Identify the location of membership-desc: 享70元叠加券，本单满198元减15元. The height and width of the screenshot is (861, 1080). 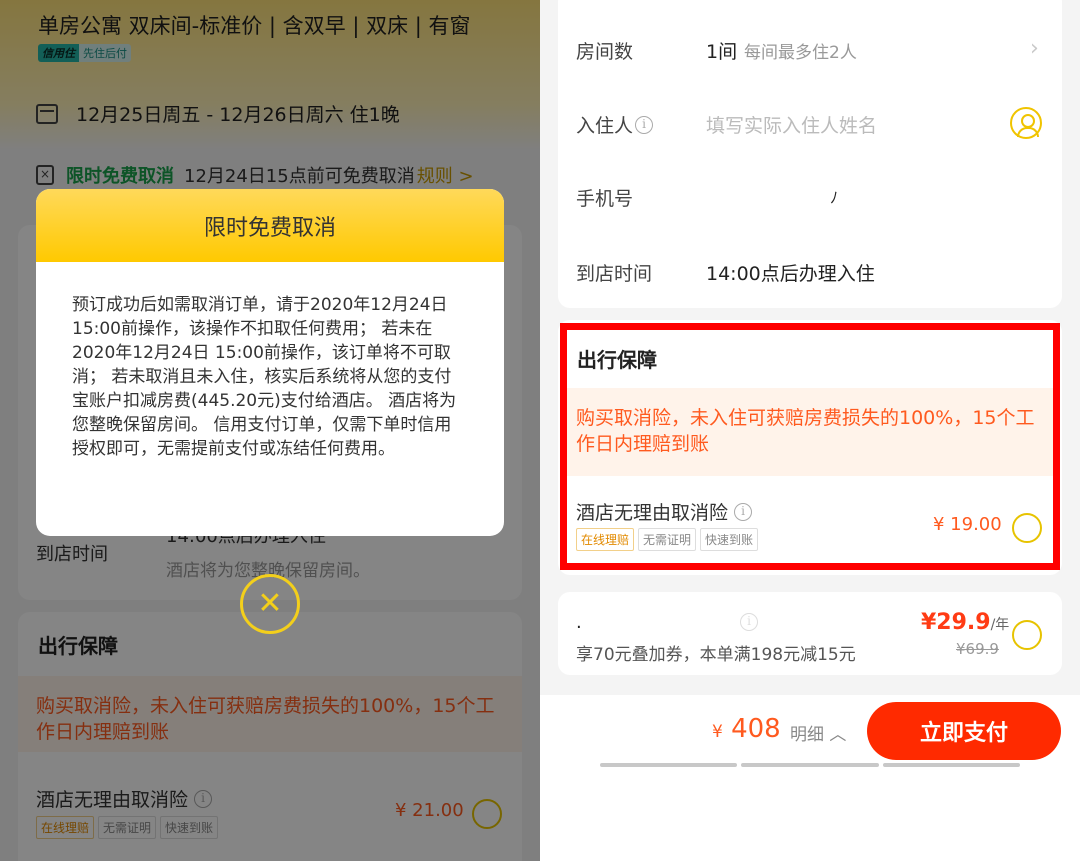
(716, 655).